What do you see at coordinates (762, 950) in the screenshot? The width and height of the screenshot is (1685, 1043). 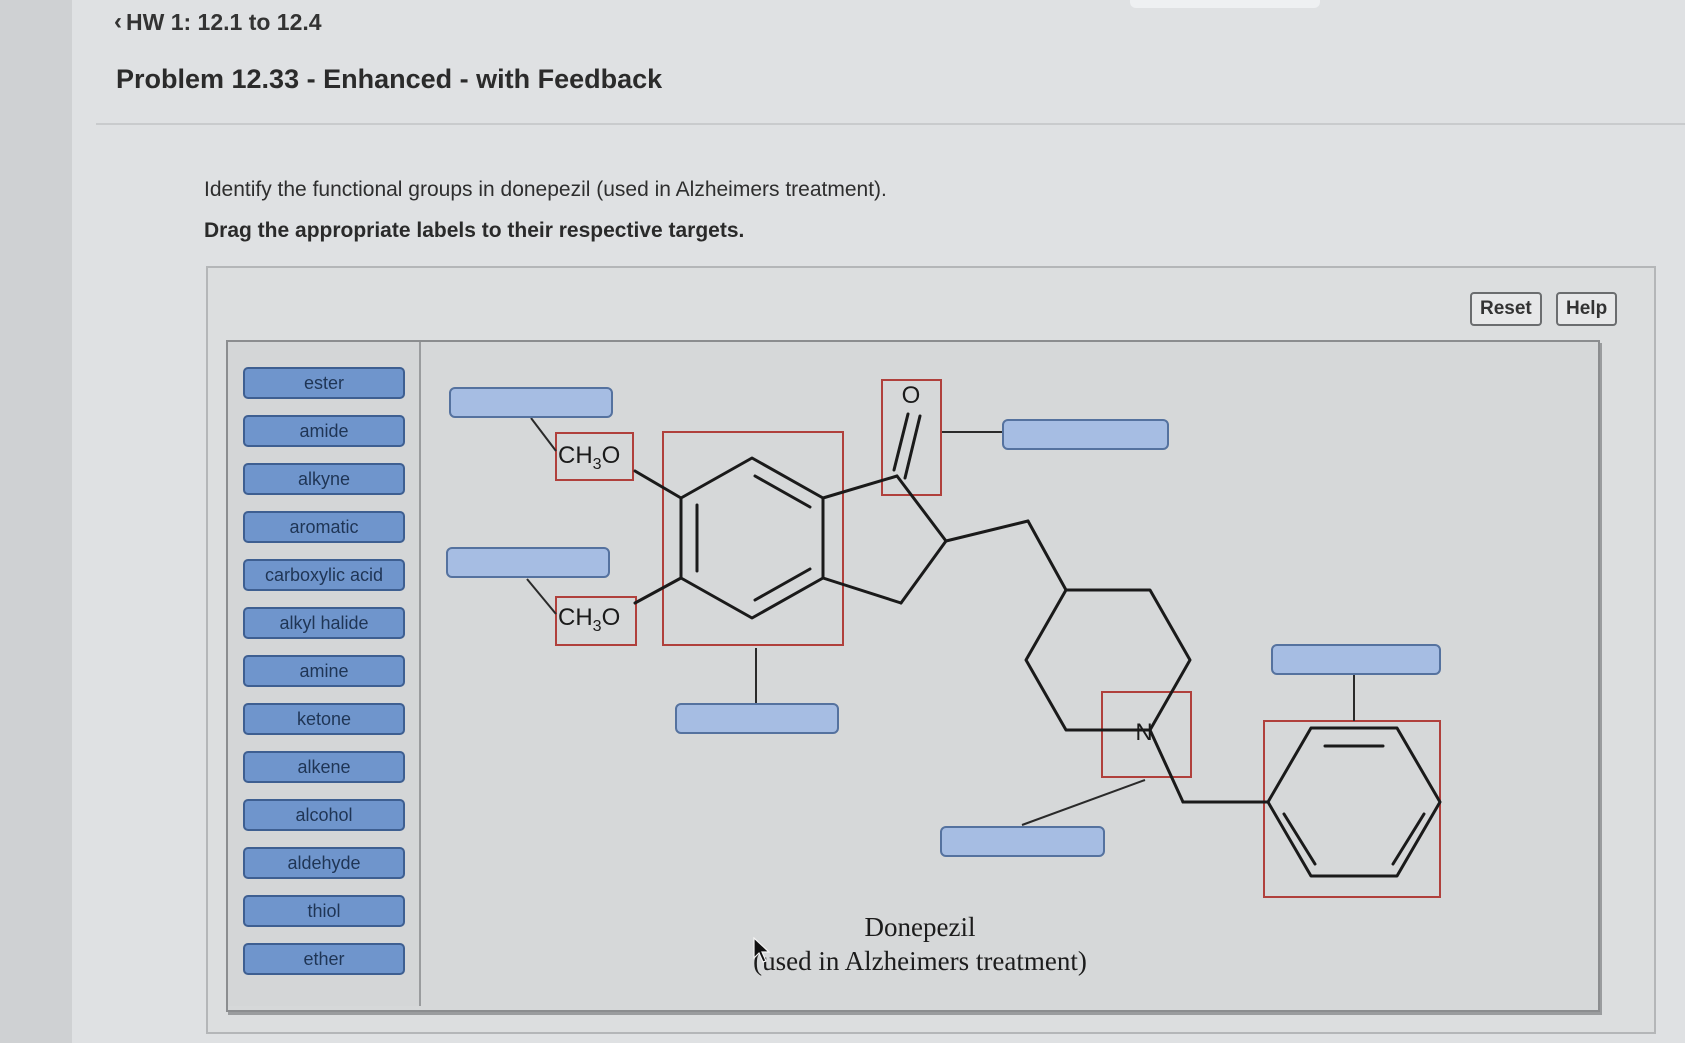 I see `mouse-pointer-icon` at bounding box center [762, 950].